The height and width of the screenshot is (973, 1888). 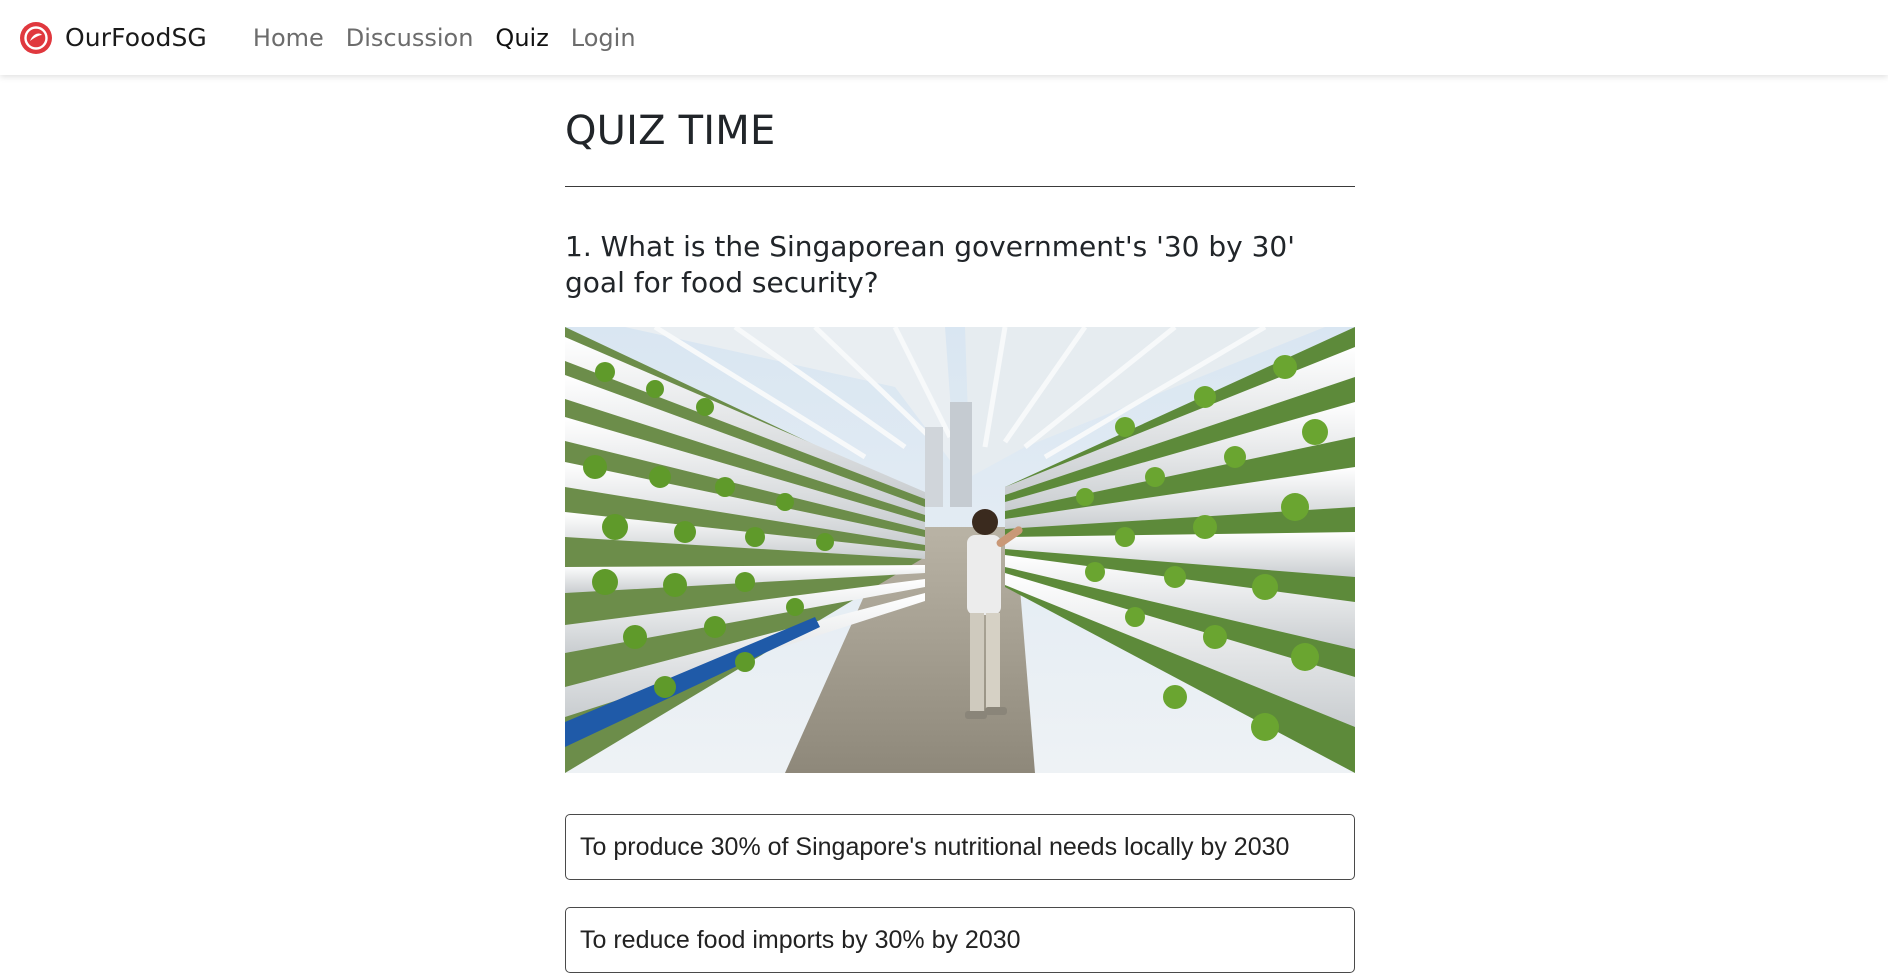 I want to click on nav-home: Home, so click(x=288, y=38).